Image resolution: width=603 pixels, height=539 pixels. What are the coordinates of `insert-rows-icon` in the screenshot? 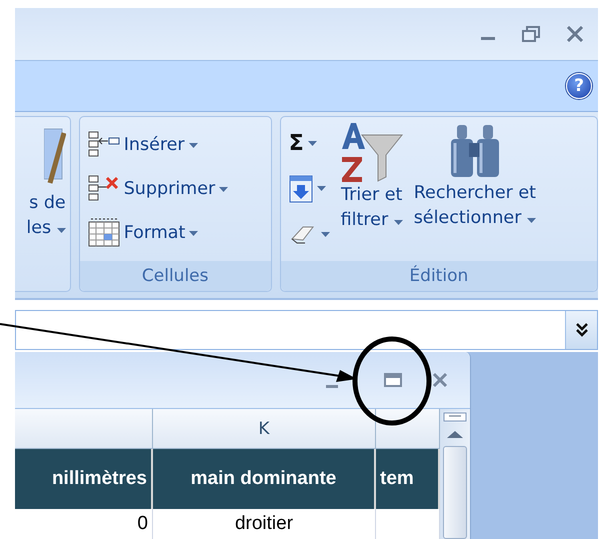 It's located at (104, 145).